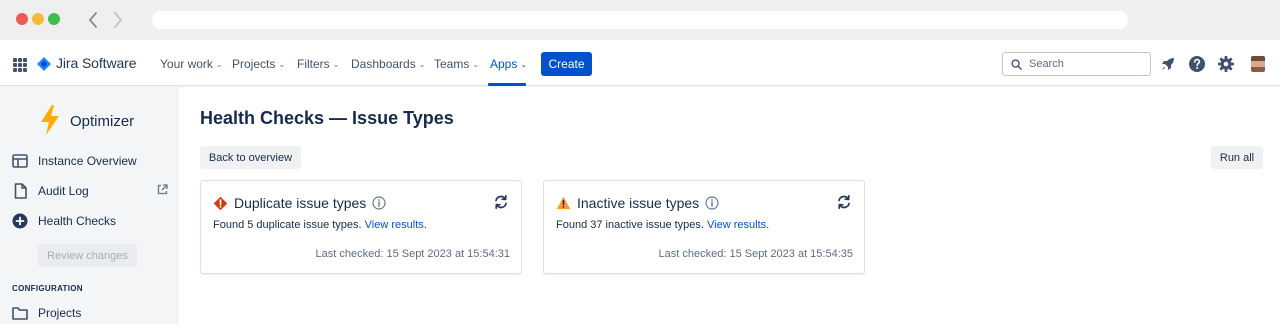 This screenshot has width=1280, height=324. I want to click on nav-dashboards: Dashboards ⌄, so click(388, 64).